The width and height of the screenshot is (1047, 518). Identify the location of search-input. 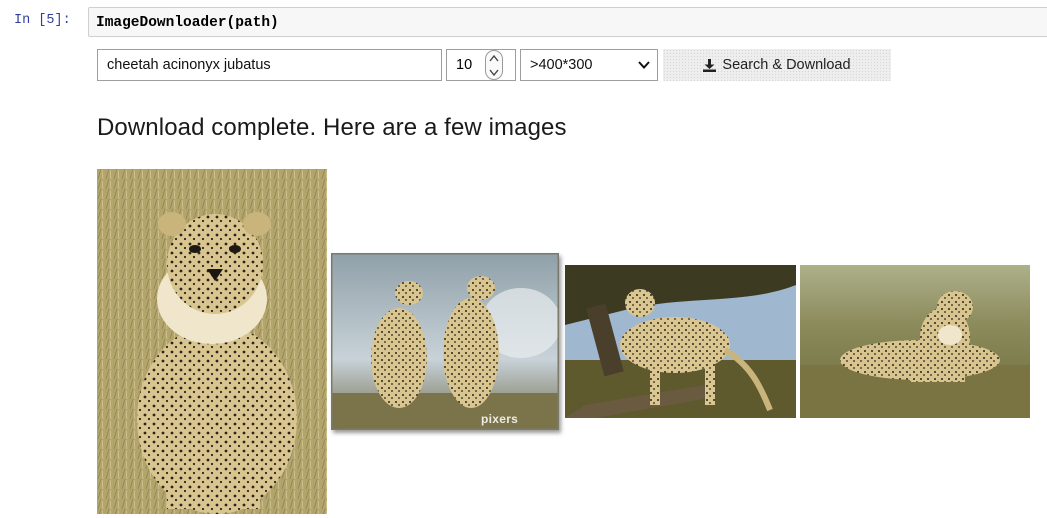
(269, 65).